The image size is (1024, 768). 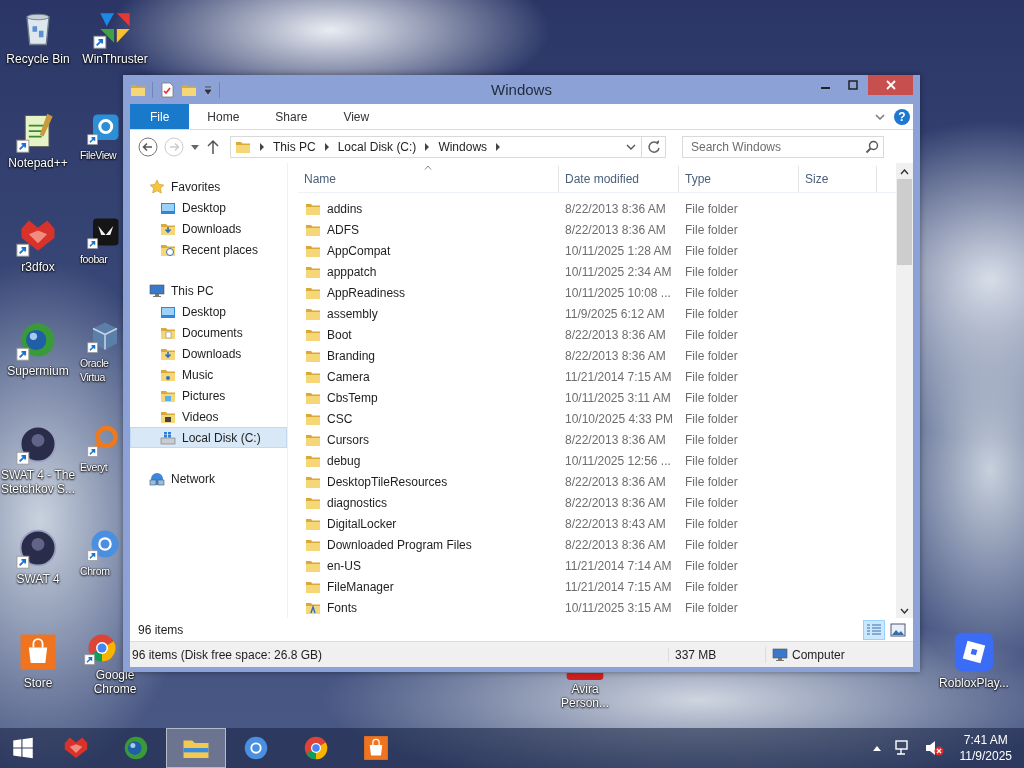 What do you see at coordinates (619, 179) in the screenshot?
I see `column-header: Date modified` at bounding box center [619, 179].